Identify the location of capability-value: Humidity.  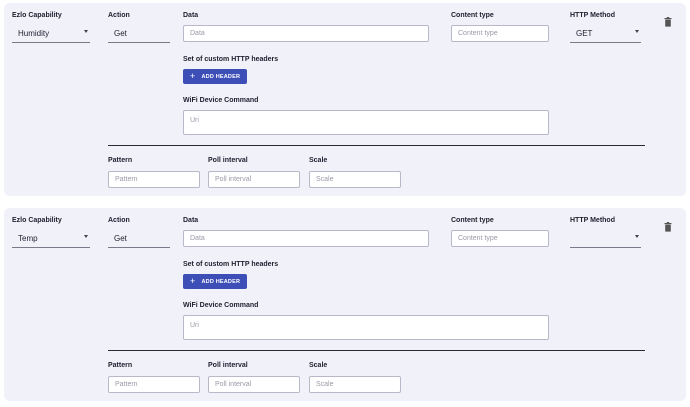
(34, 33).